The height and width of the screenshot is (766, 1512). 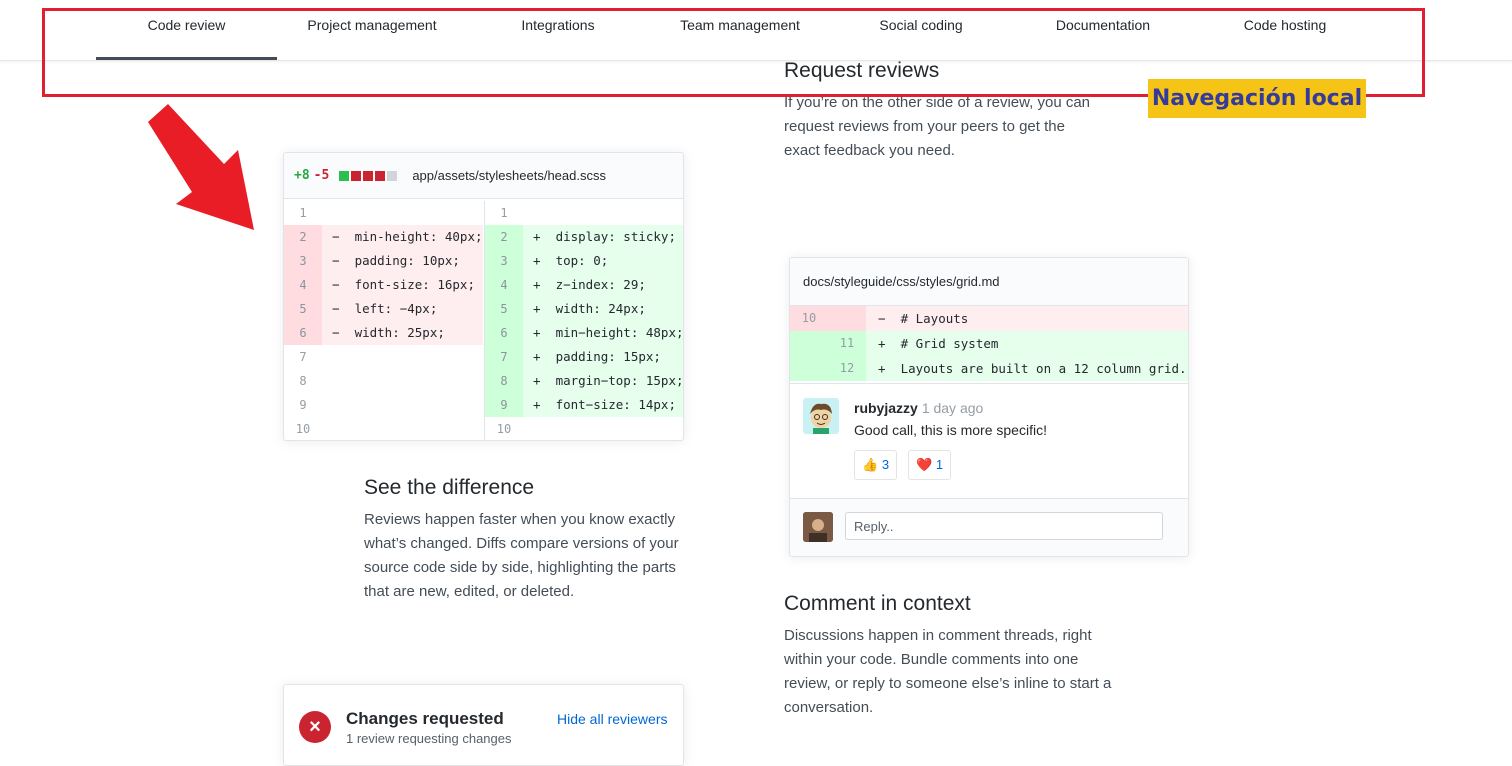 What do you see at coordinates (847, 343) in the screenshot?
I see `line-number: 11` at bounding box center [847, 343].